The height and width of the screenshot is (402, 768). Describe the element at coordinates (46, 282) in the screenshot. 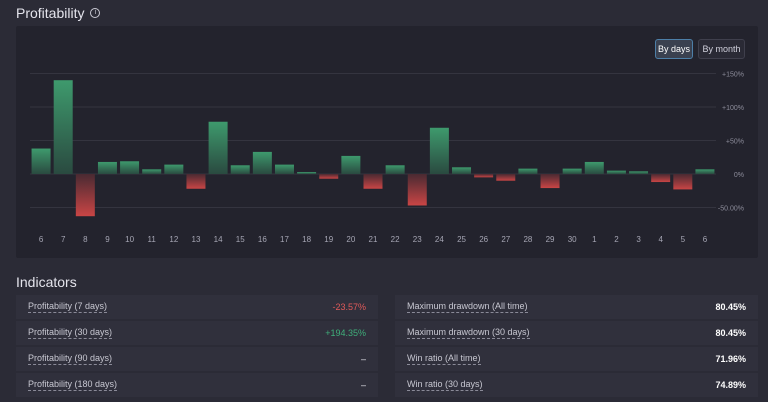

I see `indicators-title: Indicators` at that location.